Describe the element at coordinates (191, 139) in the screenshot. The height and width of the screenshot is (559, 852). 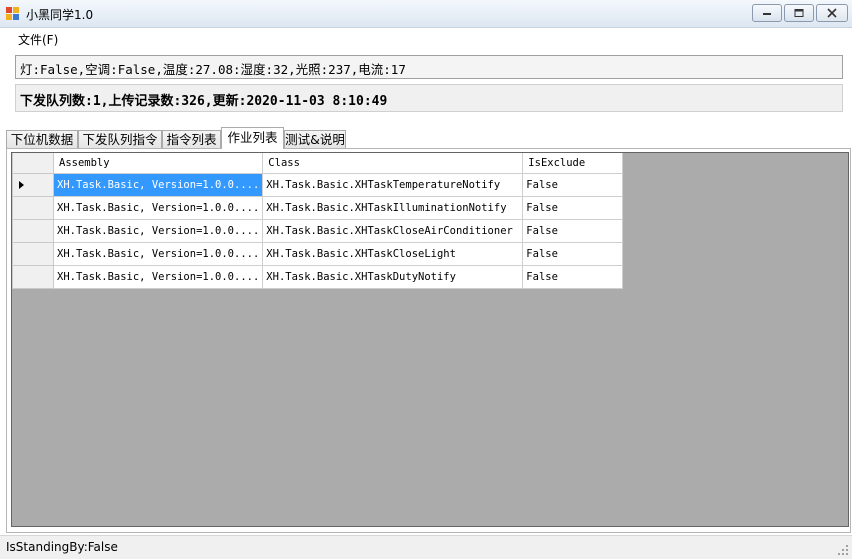
I see `tab-command-list: 指令列表` at that location.